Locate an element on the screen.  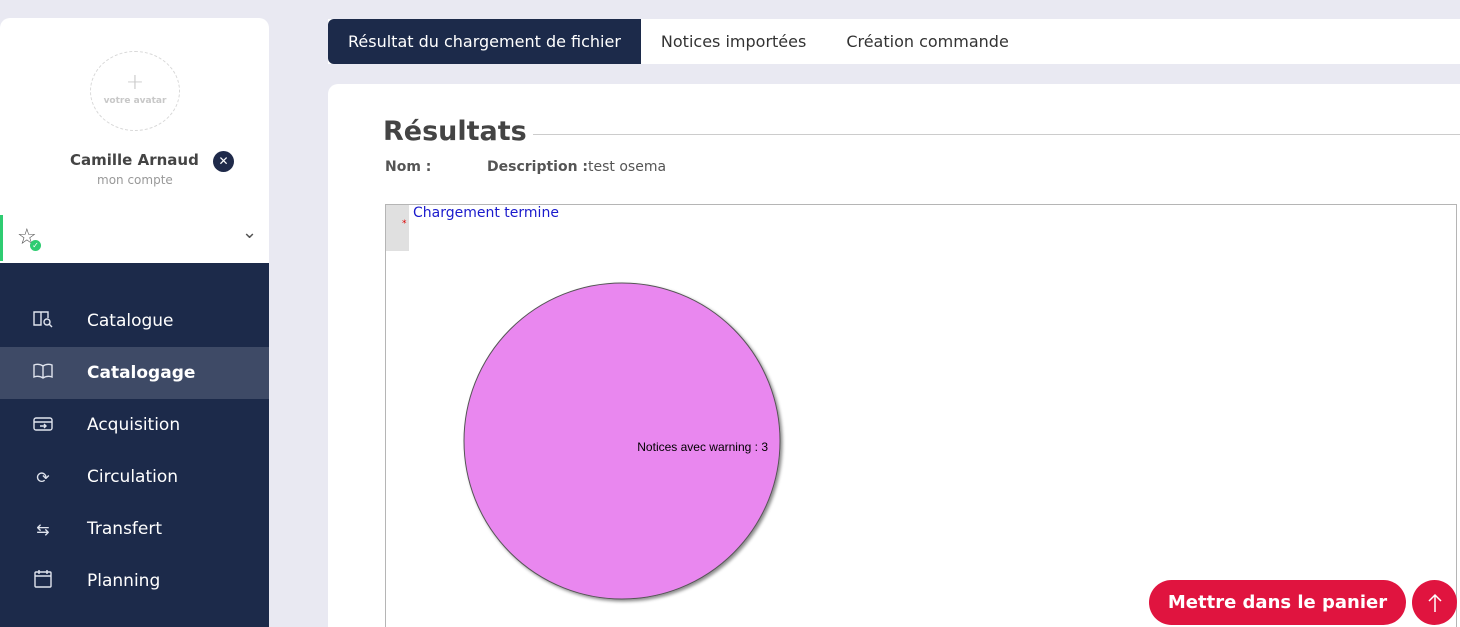
nav-item-planning: Planning is located at coordinates (134, 581).